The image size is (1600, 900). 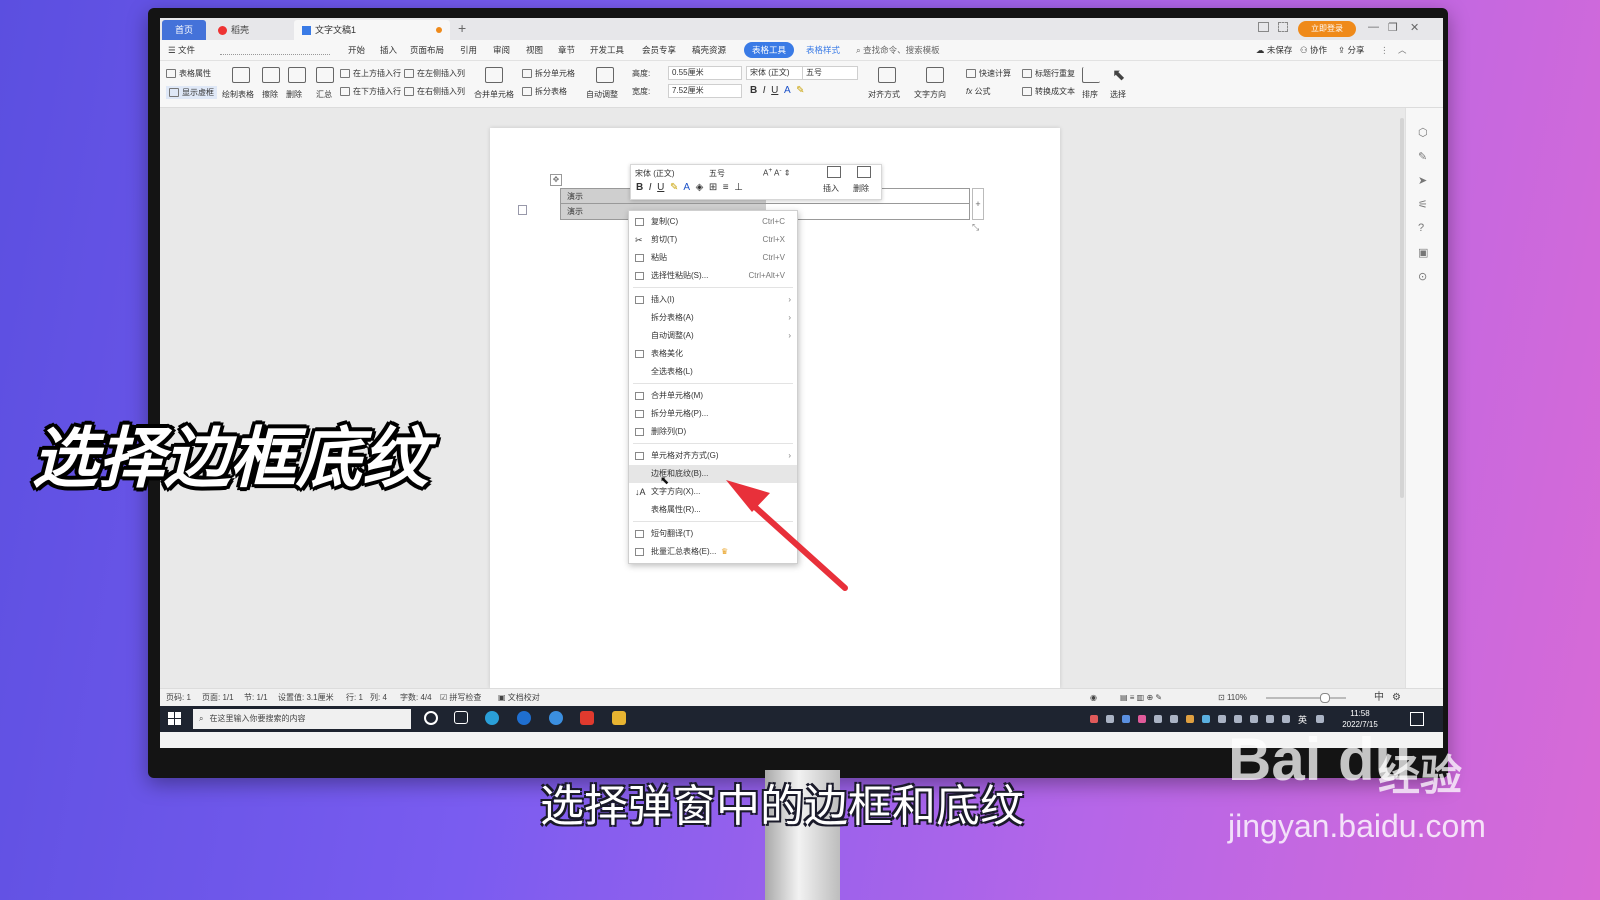 What do you see at coordinates (1360, 713) in the screenshot?
I see `clock-time: 11:58` at bounding box center [1360, 713].